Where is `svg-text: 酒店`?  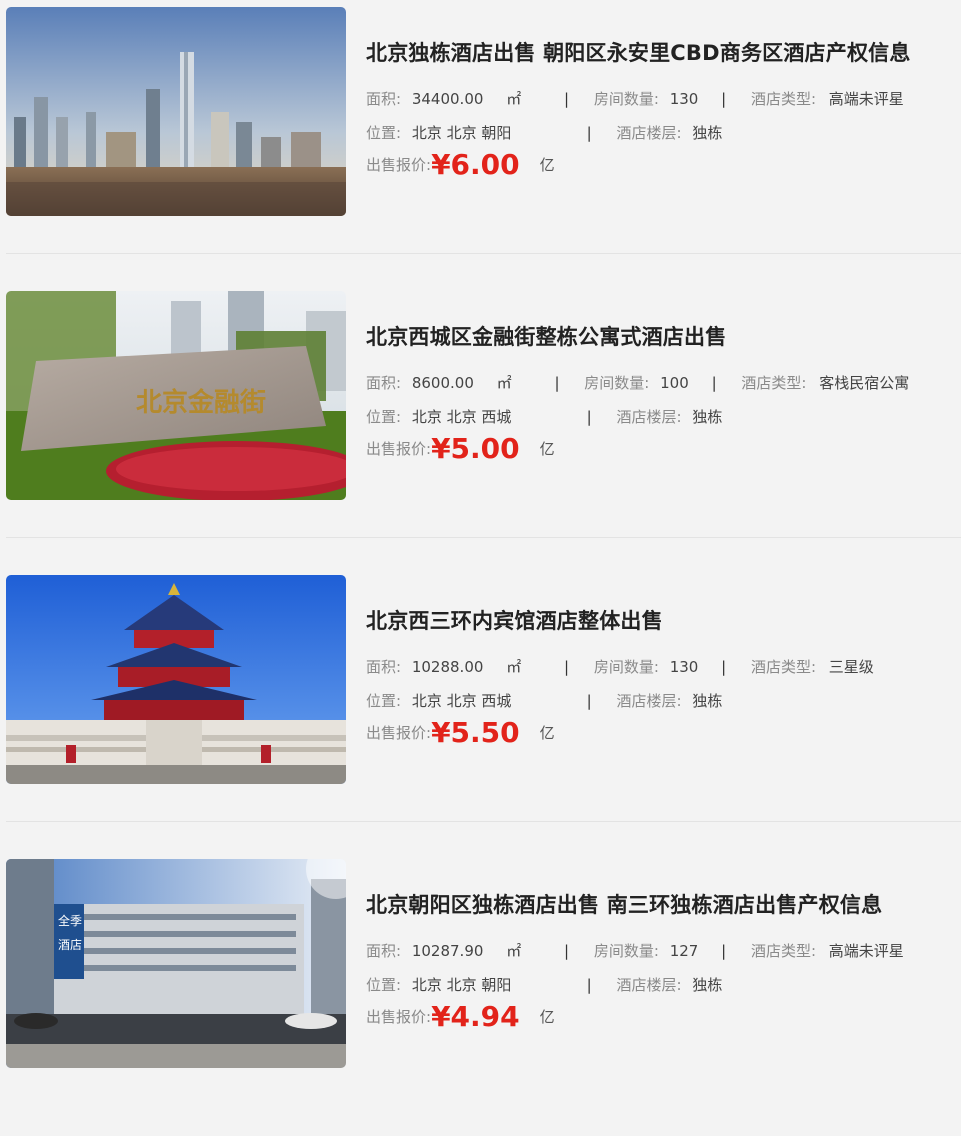
svg-text: 酒店 is located at coordinates (70, 945).